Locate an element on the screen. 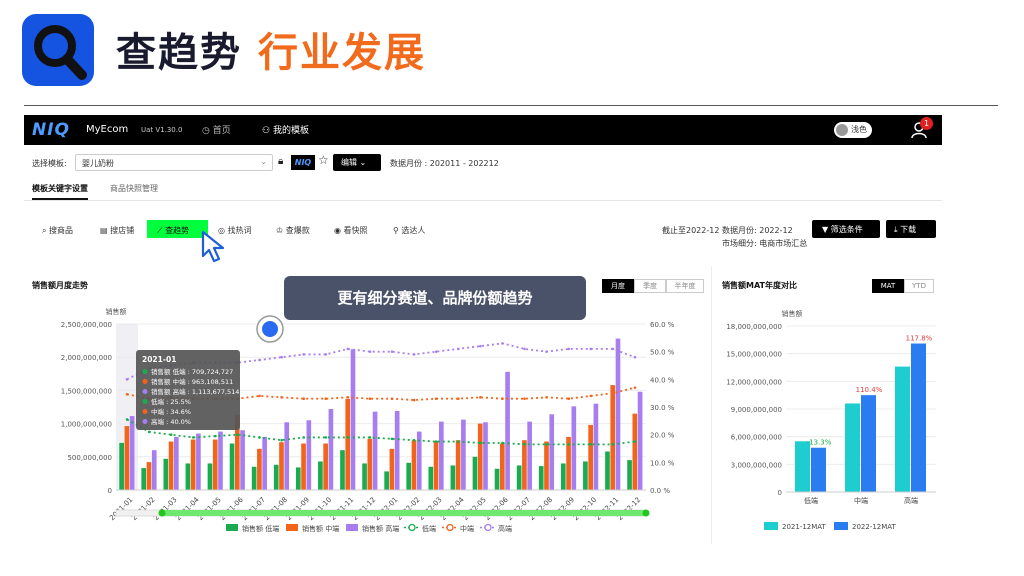 Image resolution: width=1024 pixels, height=576 pixels. zoom-range is located at coordinates (404, 513).